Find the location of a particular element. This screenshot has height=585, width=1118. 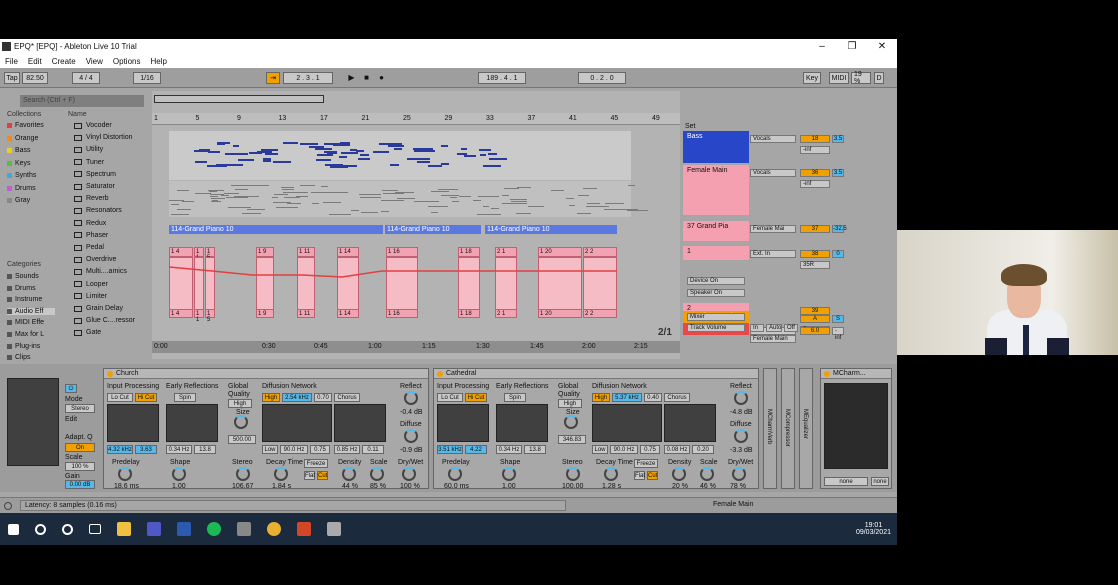

density-knob is located at coordinates (679, 474).